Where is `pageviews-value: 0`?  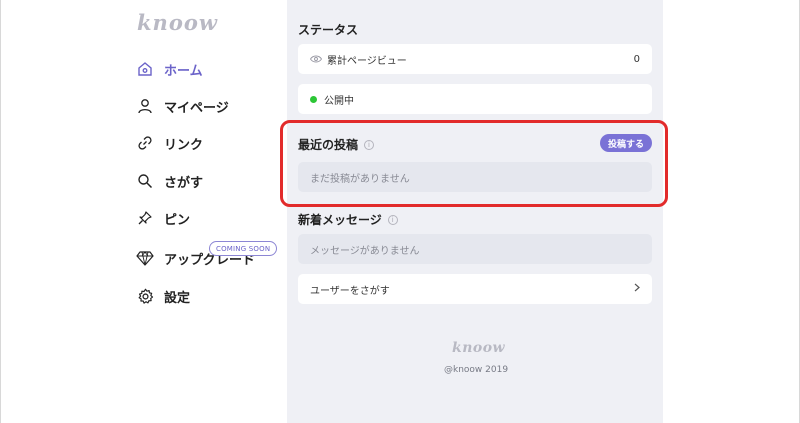 pageviews-value: 0 is located at coordinates (636, 59).